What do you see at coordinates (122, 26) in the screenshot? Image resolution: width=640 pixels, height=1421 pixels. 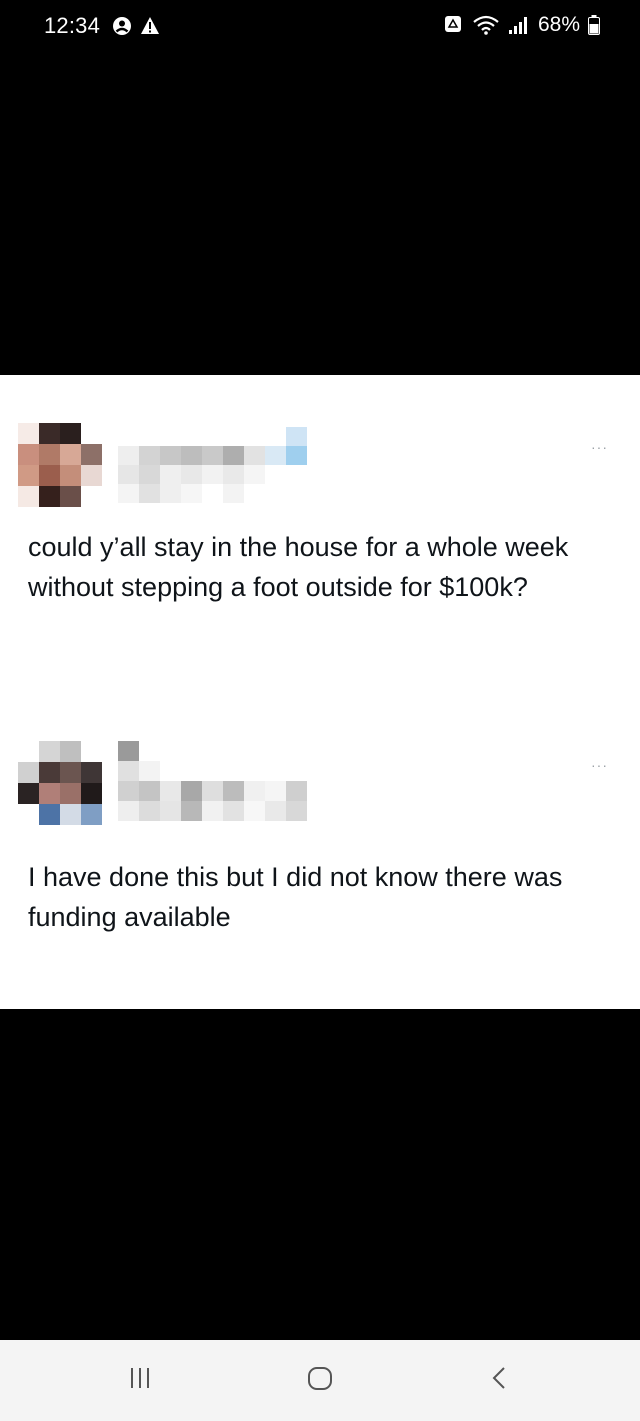 I see `account-circle-icon` at bounding box center [122, 26].